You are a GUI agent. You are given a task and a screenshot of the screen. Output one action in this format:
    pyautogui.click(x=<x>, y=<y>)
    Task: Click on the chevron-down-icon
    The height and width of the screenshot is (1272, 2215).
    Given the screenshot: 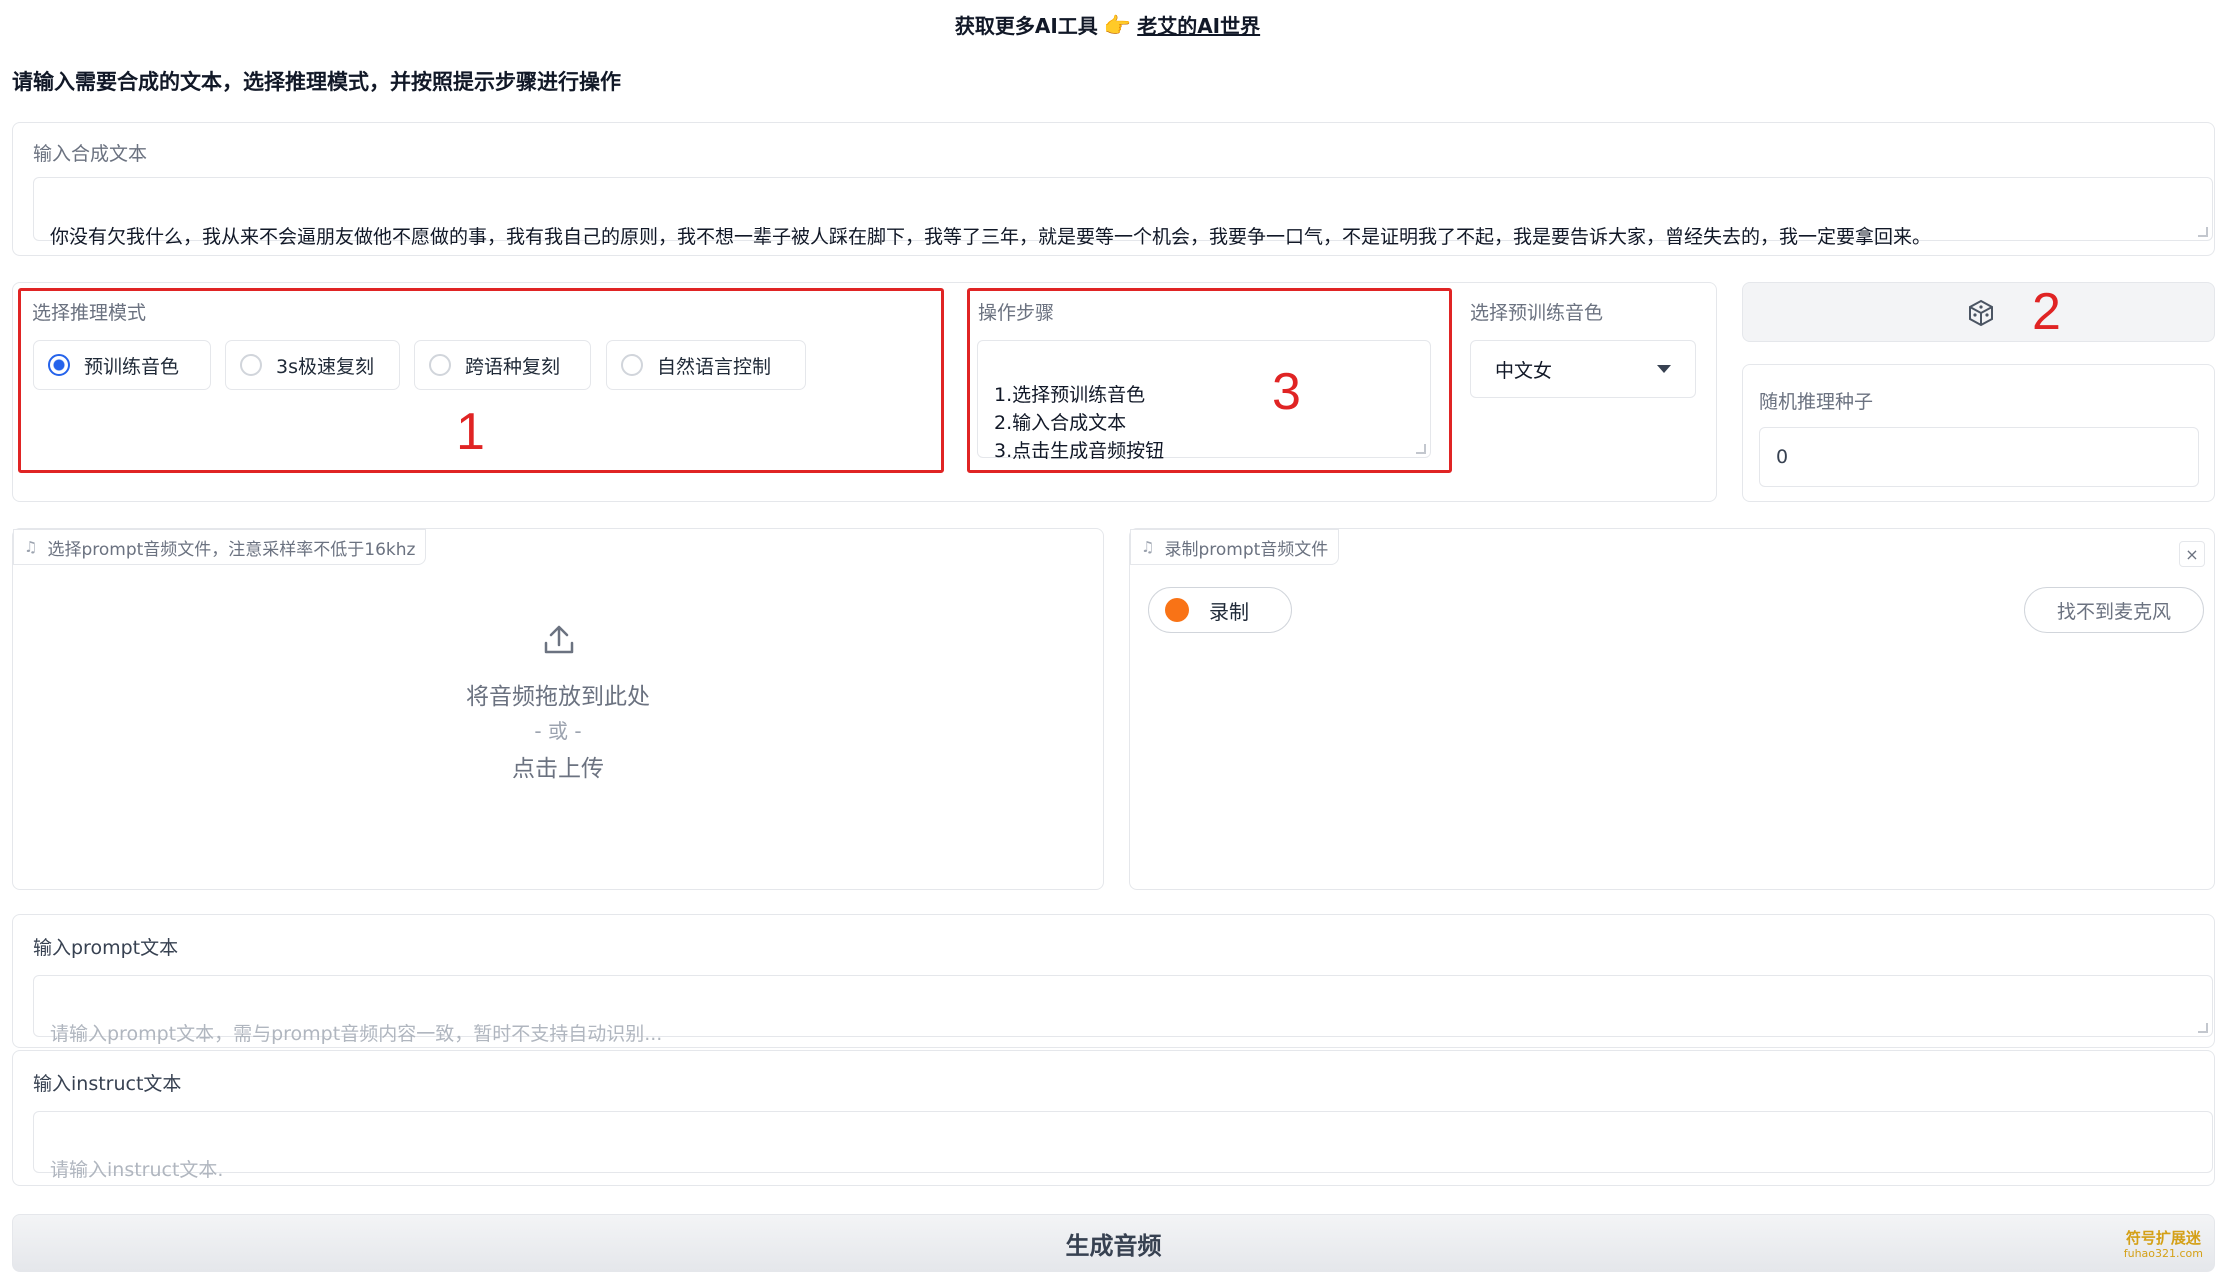 What is the action you would take?
    pyautogui.click(x=1664, y=369)
    